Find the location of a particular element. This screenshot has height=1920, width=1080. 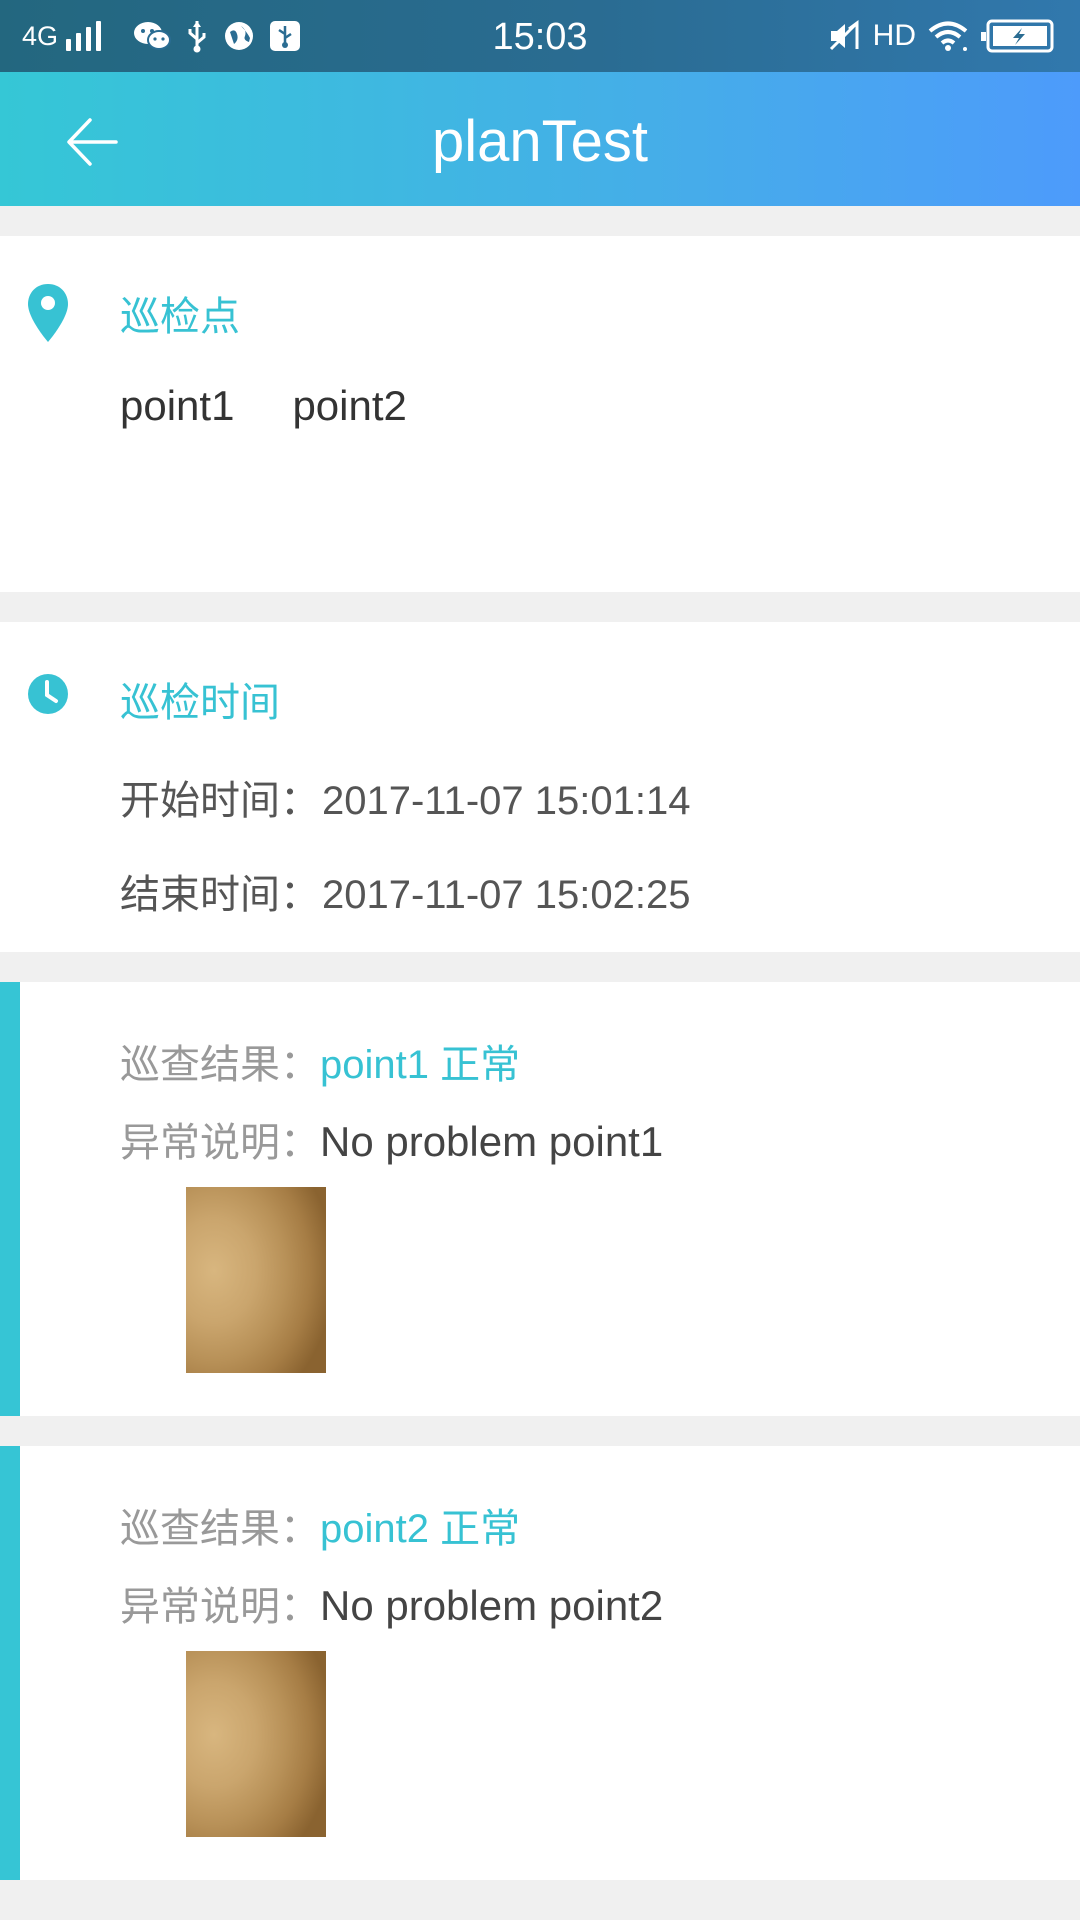

point-item: point1 is located at coordinates (177, 406).